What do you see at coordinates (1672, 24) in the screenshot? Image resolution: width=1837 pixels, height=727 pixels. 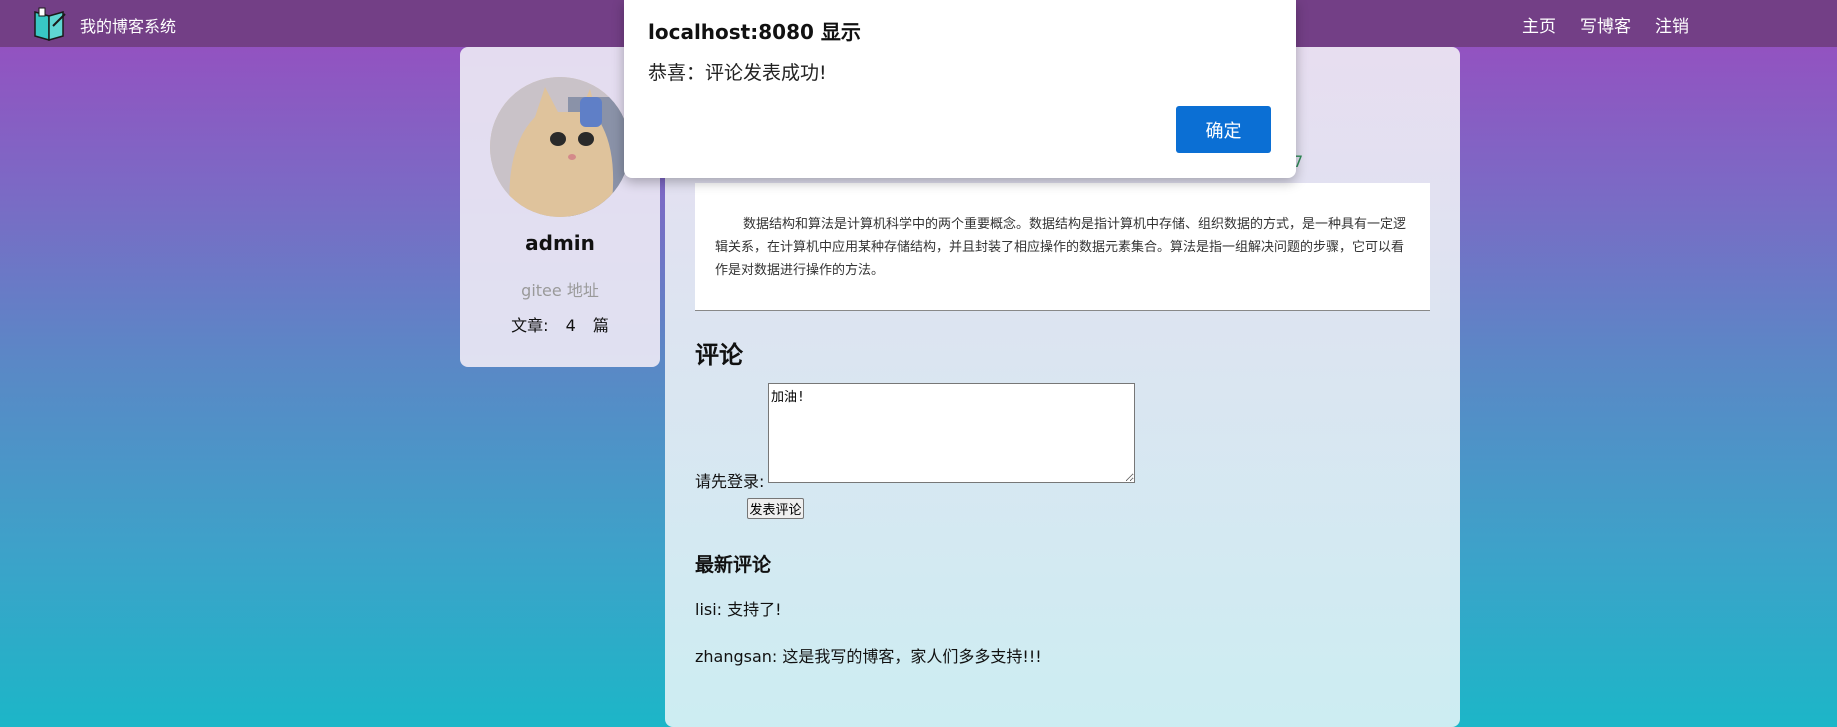 I see `nav-logout-link: 注销` at bounding box center [1672, 24].